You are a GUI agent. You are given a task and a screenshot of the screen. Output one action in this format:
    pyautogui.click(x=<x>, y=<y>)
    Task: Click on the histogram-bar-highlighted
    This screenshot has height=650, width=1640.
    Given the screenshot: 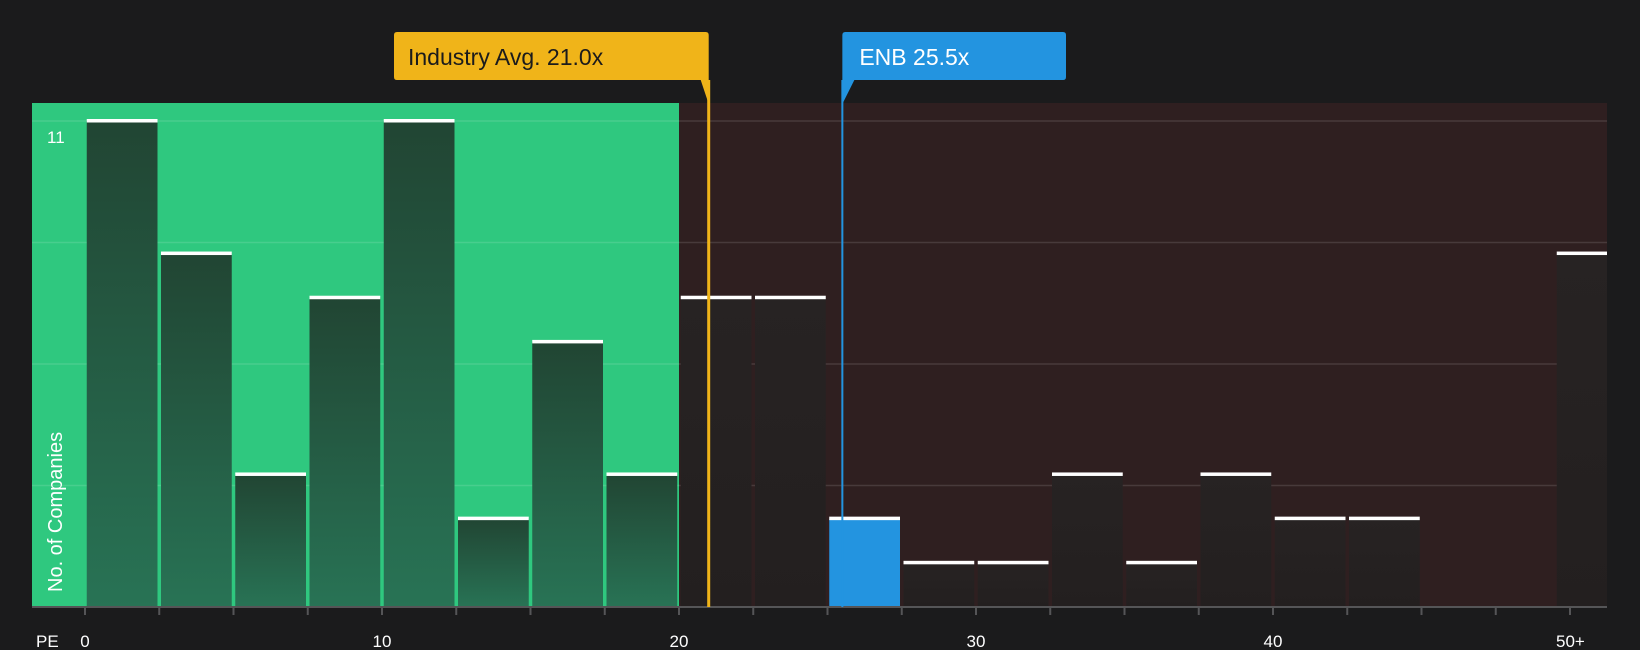 What is the action you would take?
    pyautogui.click(x=864, y=561)
    